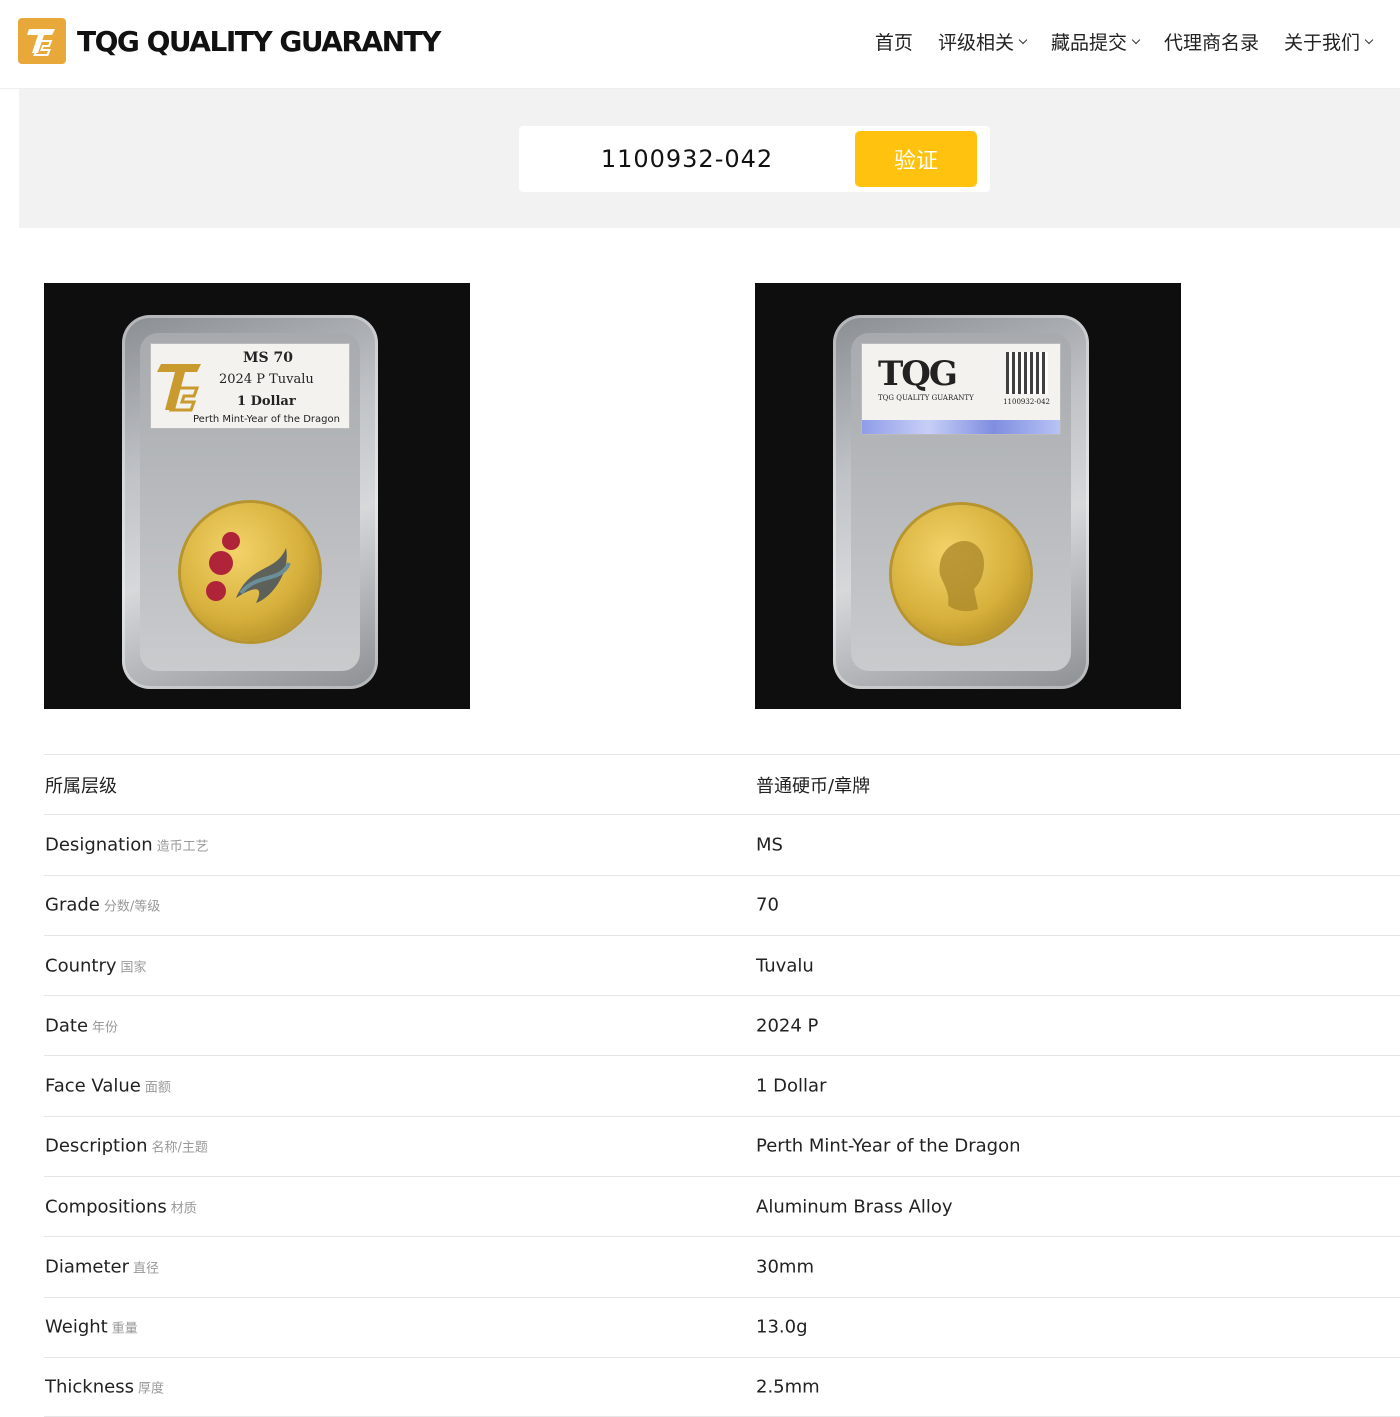 The image size is (1400, 1417). Describe the element at coordinates (888, 1146) in the screenshot. I see `row-value: Perth Mint-Year of the Dragon` at that location.